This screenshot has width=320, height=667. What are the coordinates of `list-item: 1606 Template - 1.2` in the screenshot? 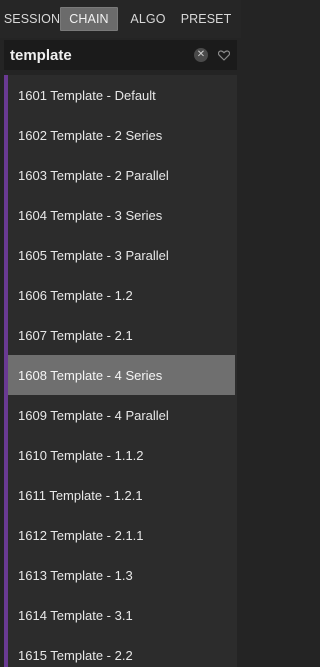 It's located at (121, 295).